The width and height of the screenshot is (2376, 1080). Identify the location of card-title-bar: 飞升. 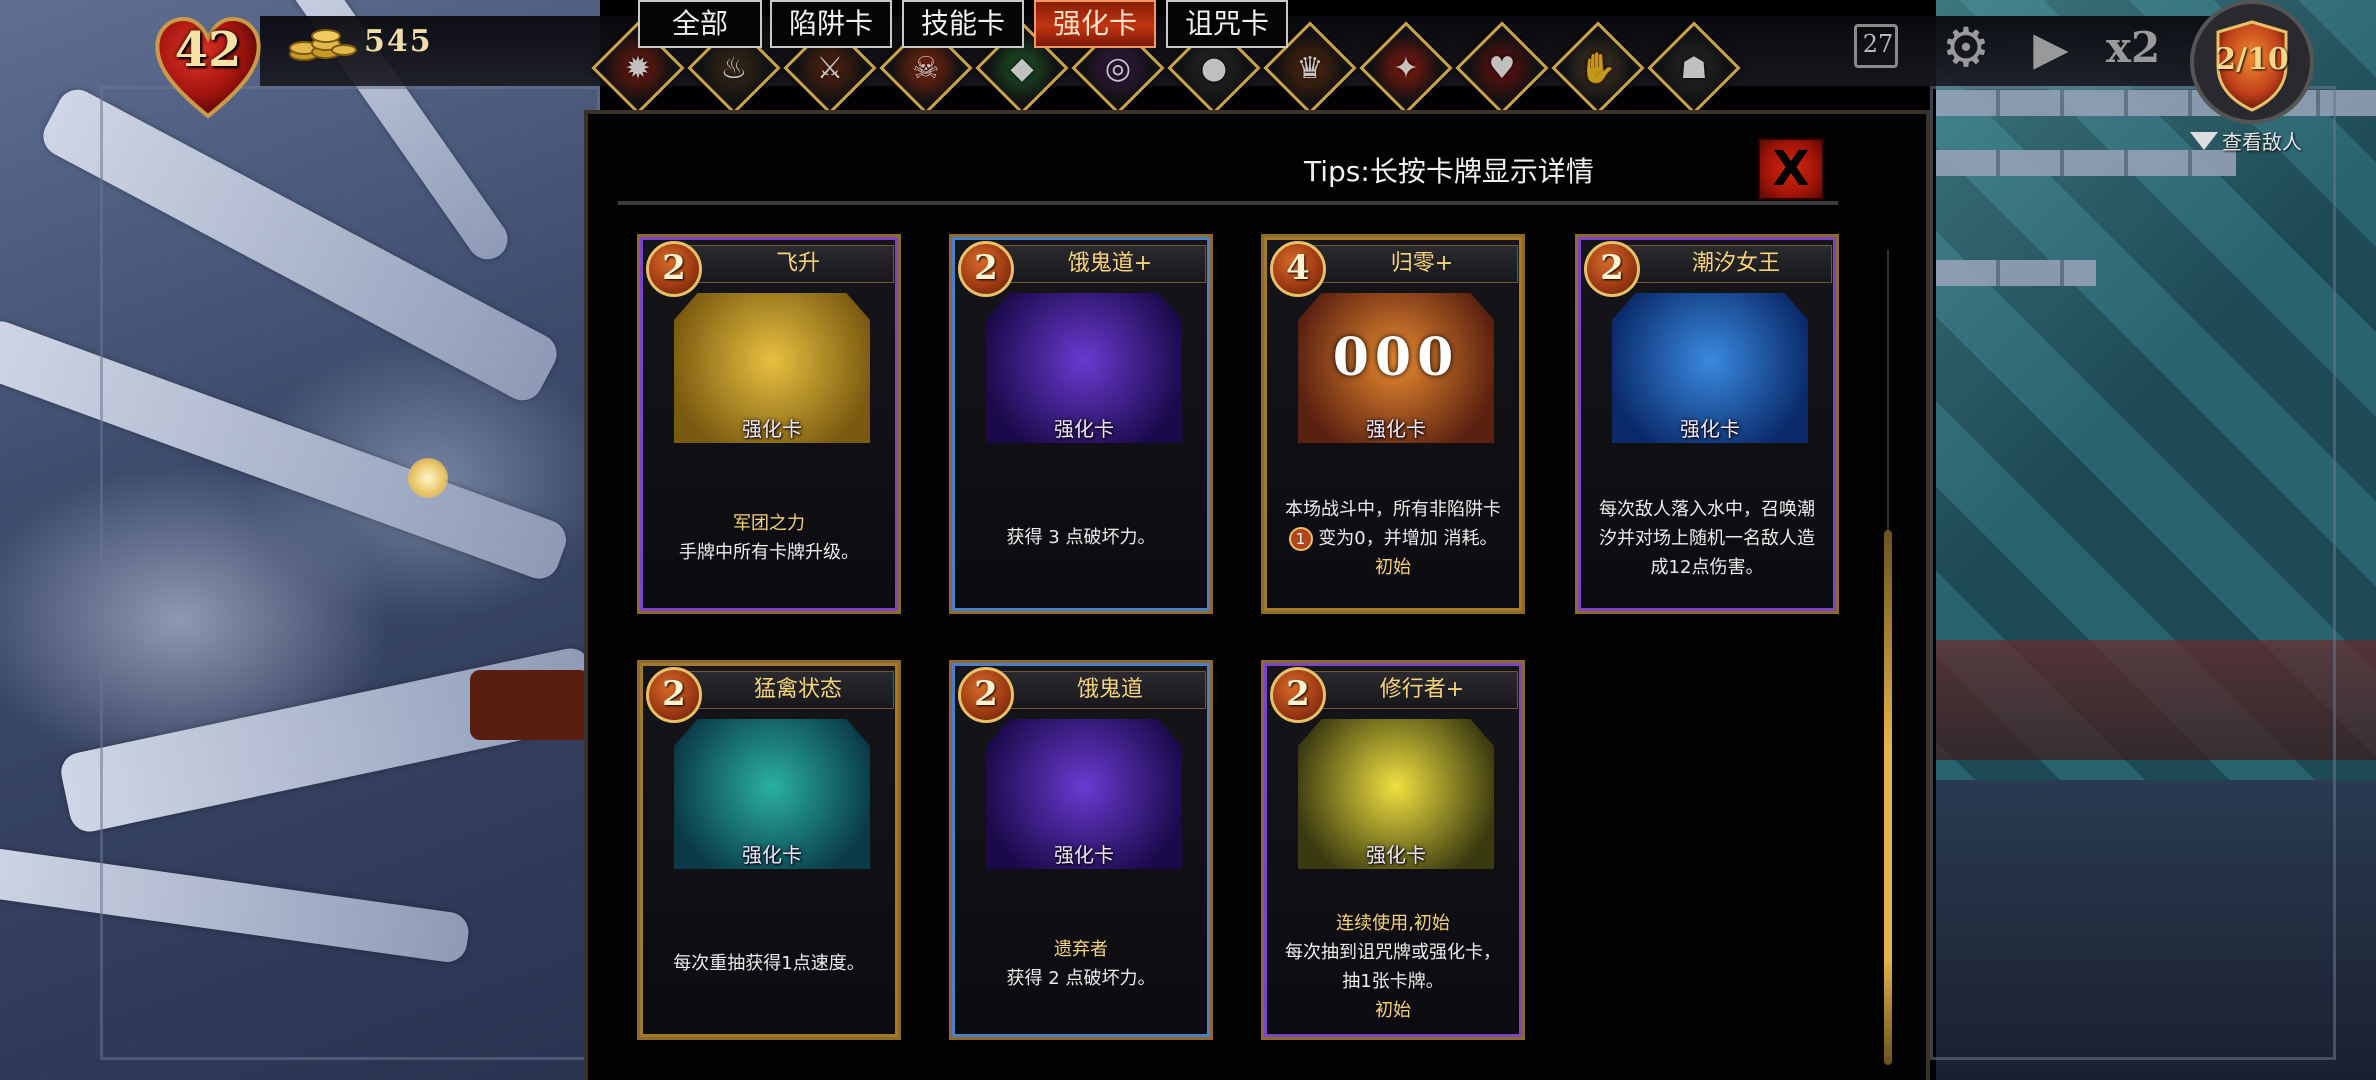
(785, 264).